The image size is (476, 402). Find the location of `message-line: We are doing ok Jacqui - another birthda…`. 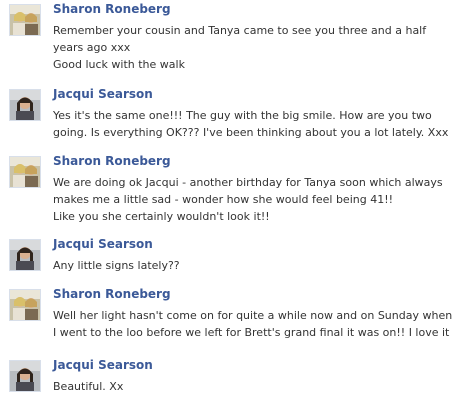

message-line: We are doing ok Jacqui - another birthda… is located at coordinates (248, 182).